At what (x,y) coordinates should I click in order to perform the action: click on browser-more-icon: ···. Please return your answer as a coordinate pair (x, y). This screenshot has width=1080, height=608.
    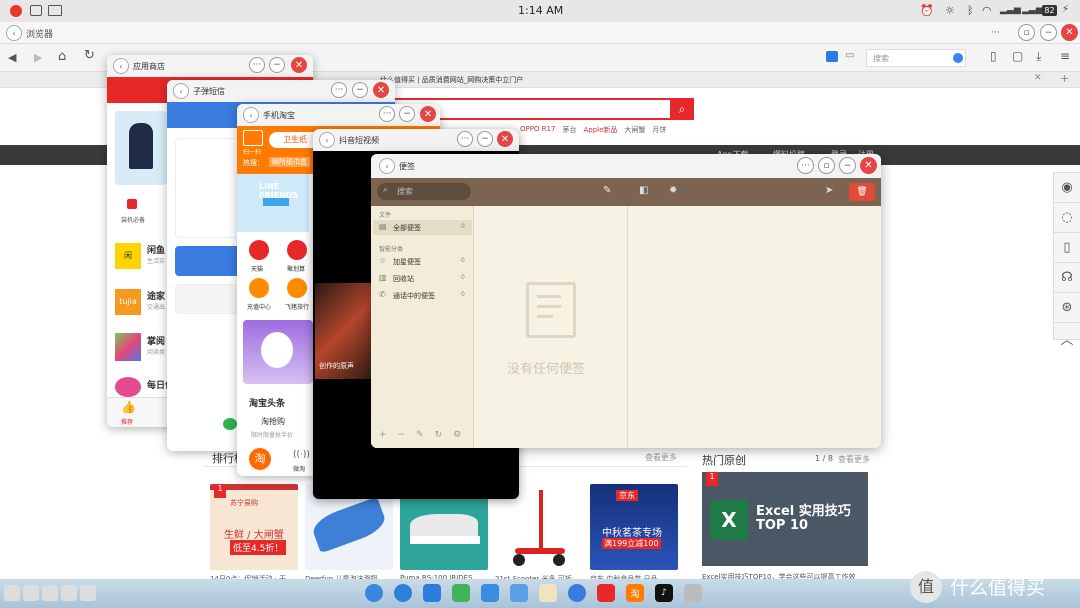
    Looking at the image, I should click on (995, 32).